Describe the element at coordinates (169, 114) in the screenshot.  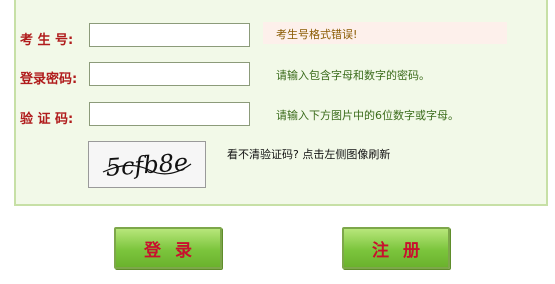
I see `captcha-input` at that location.